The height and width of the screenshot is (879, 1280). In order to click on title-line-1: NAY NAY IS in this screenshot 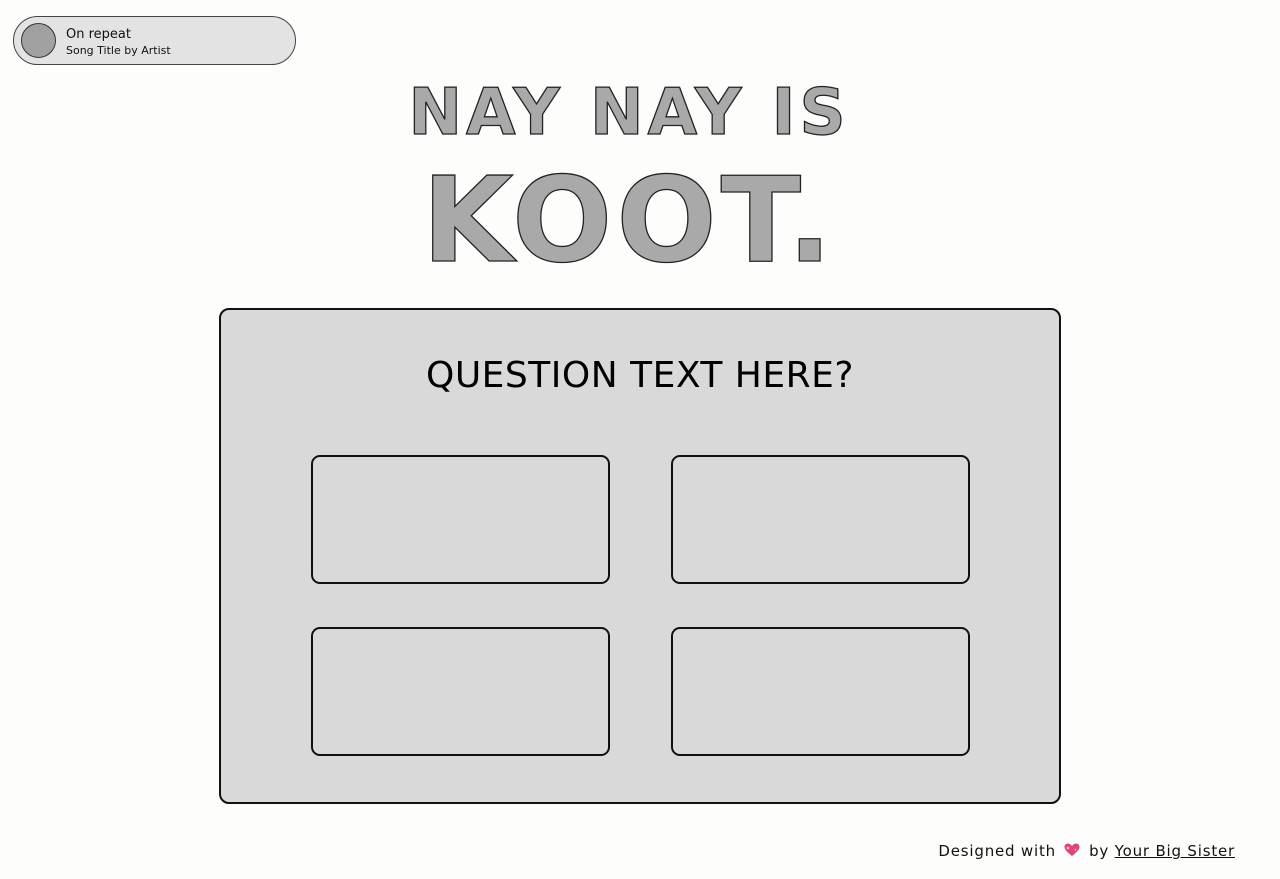, I will do `click(628, 113)`.